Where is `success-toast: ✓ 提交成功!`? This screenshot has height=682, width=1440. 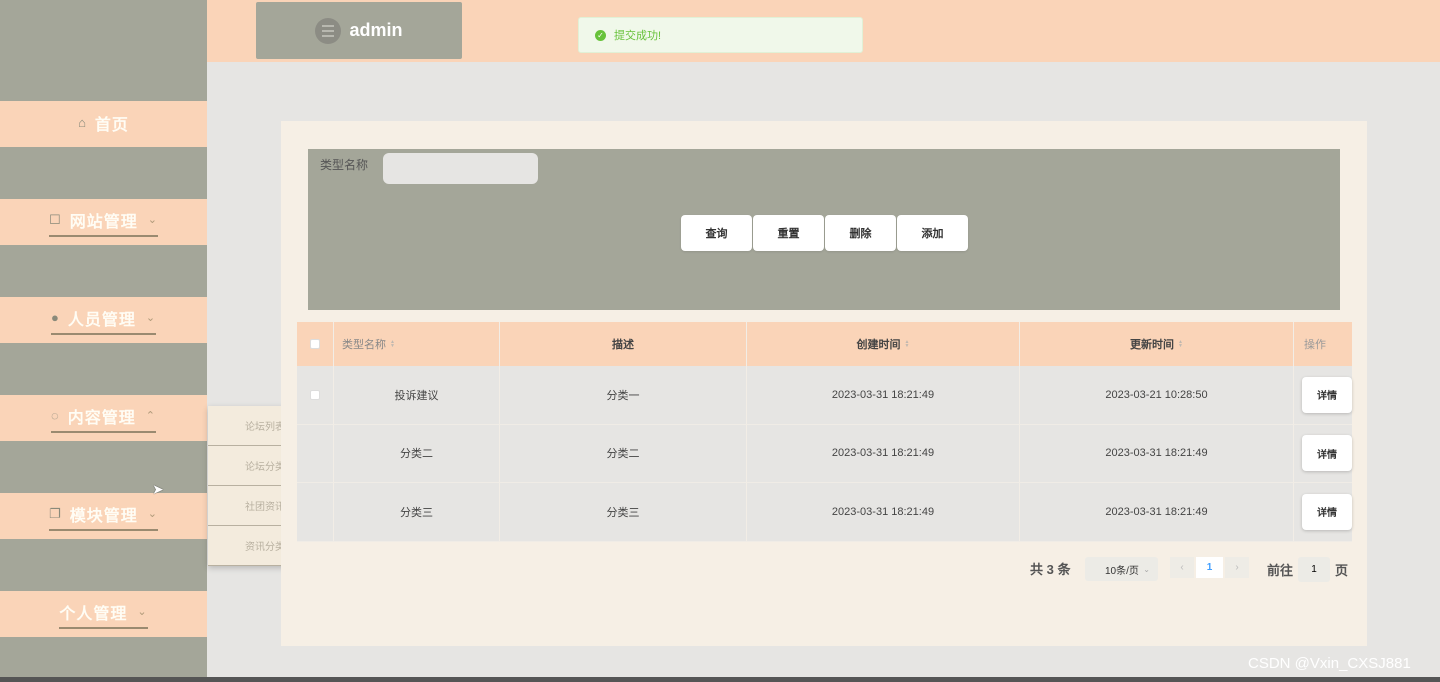
success-toast: ✓ 提交成功! is located at coordinates (720, 35).